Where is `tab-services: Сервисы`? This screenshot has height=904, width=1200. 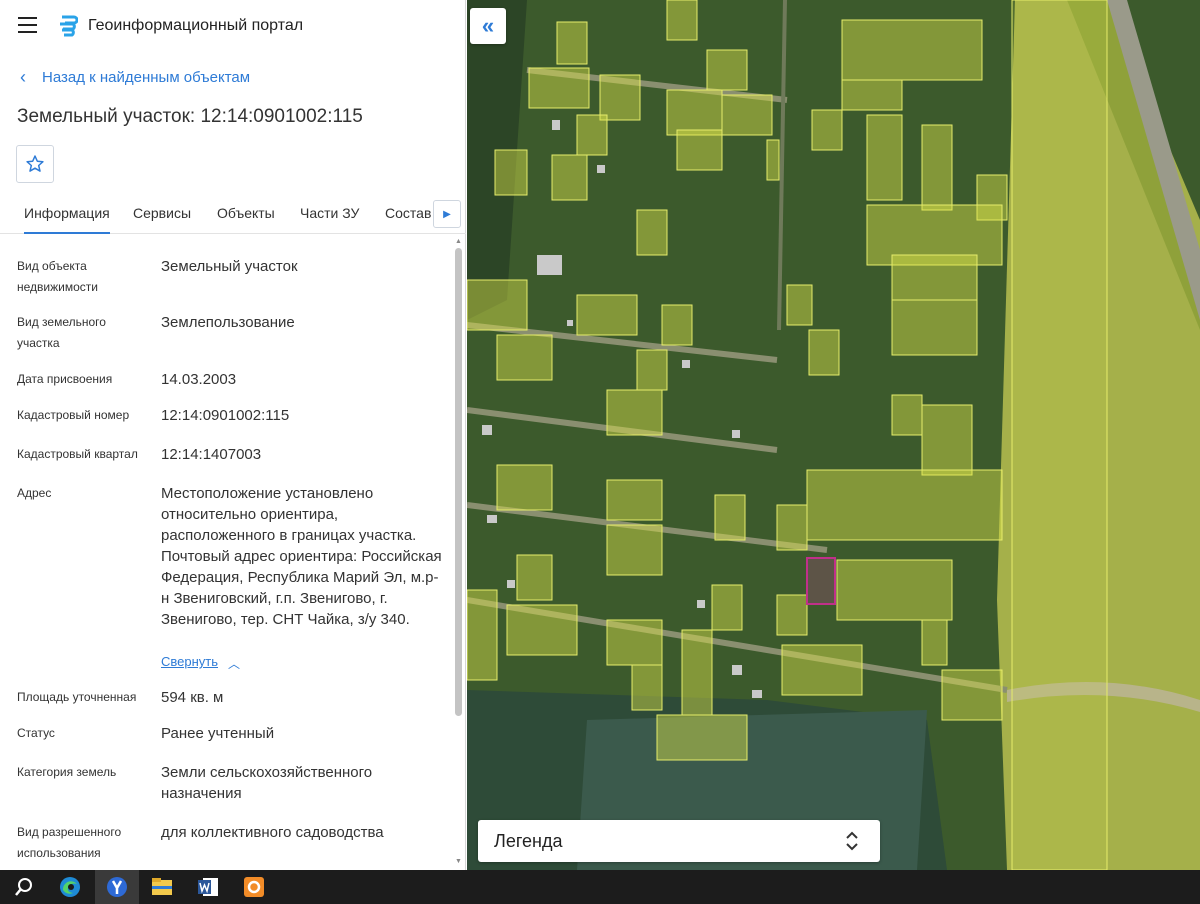
tab-services: Сервисы is located at coordinates (162, 213).